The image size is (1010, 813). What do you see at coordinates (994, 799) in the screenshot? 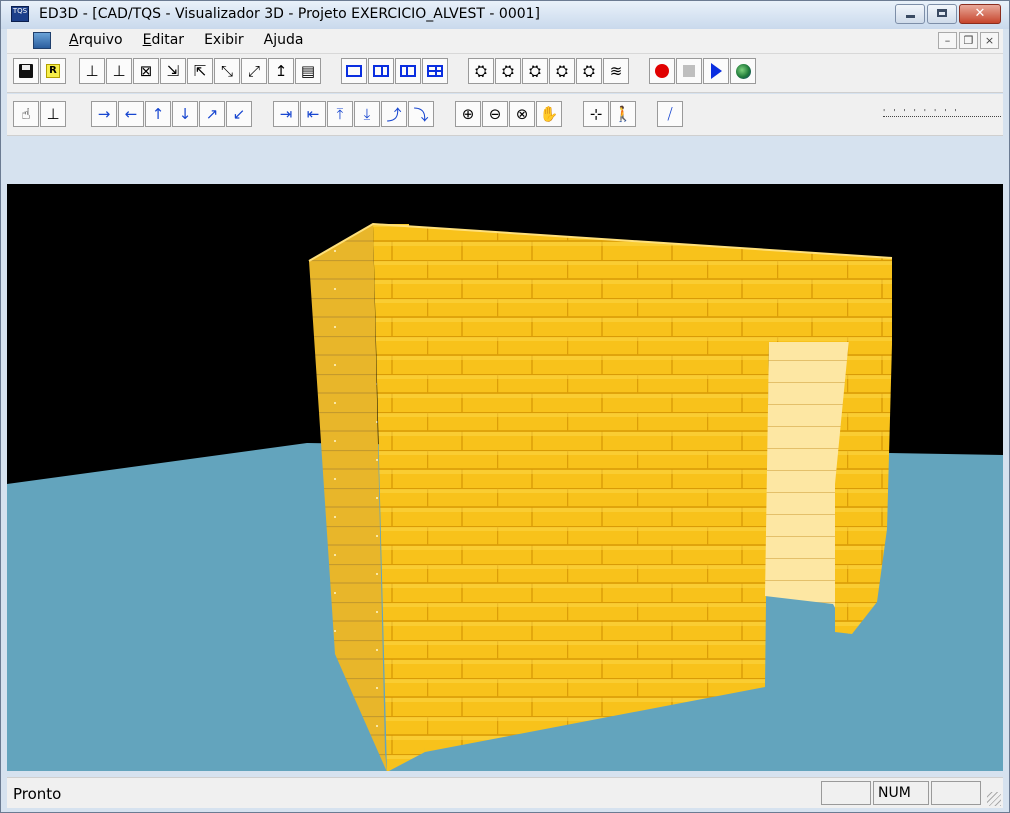
I see `resize-grip` at bounding box center [994, 799].